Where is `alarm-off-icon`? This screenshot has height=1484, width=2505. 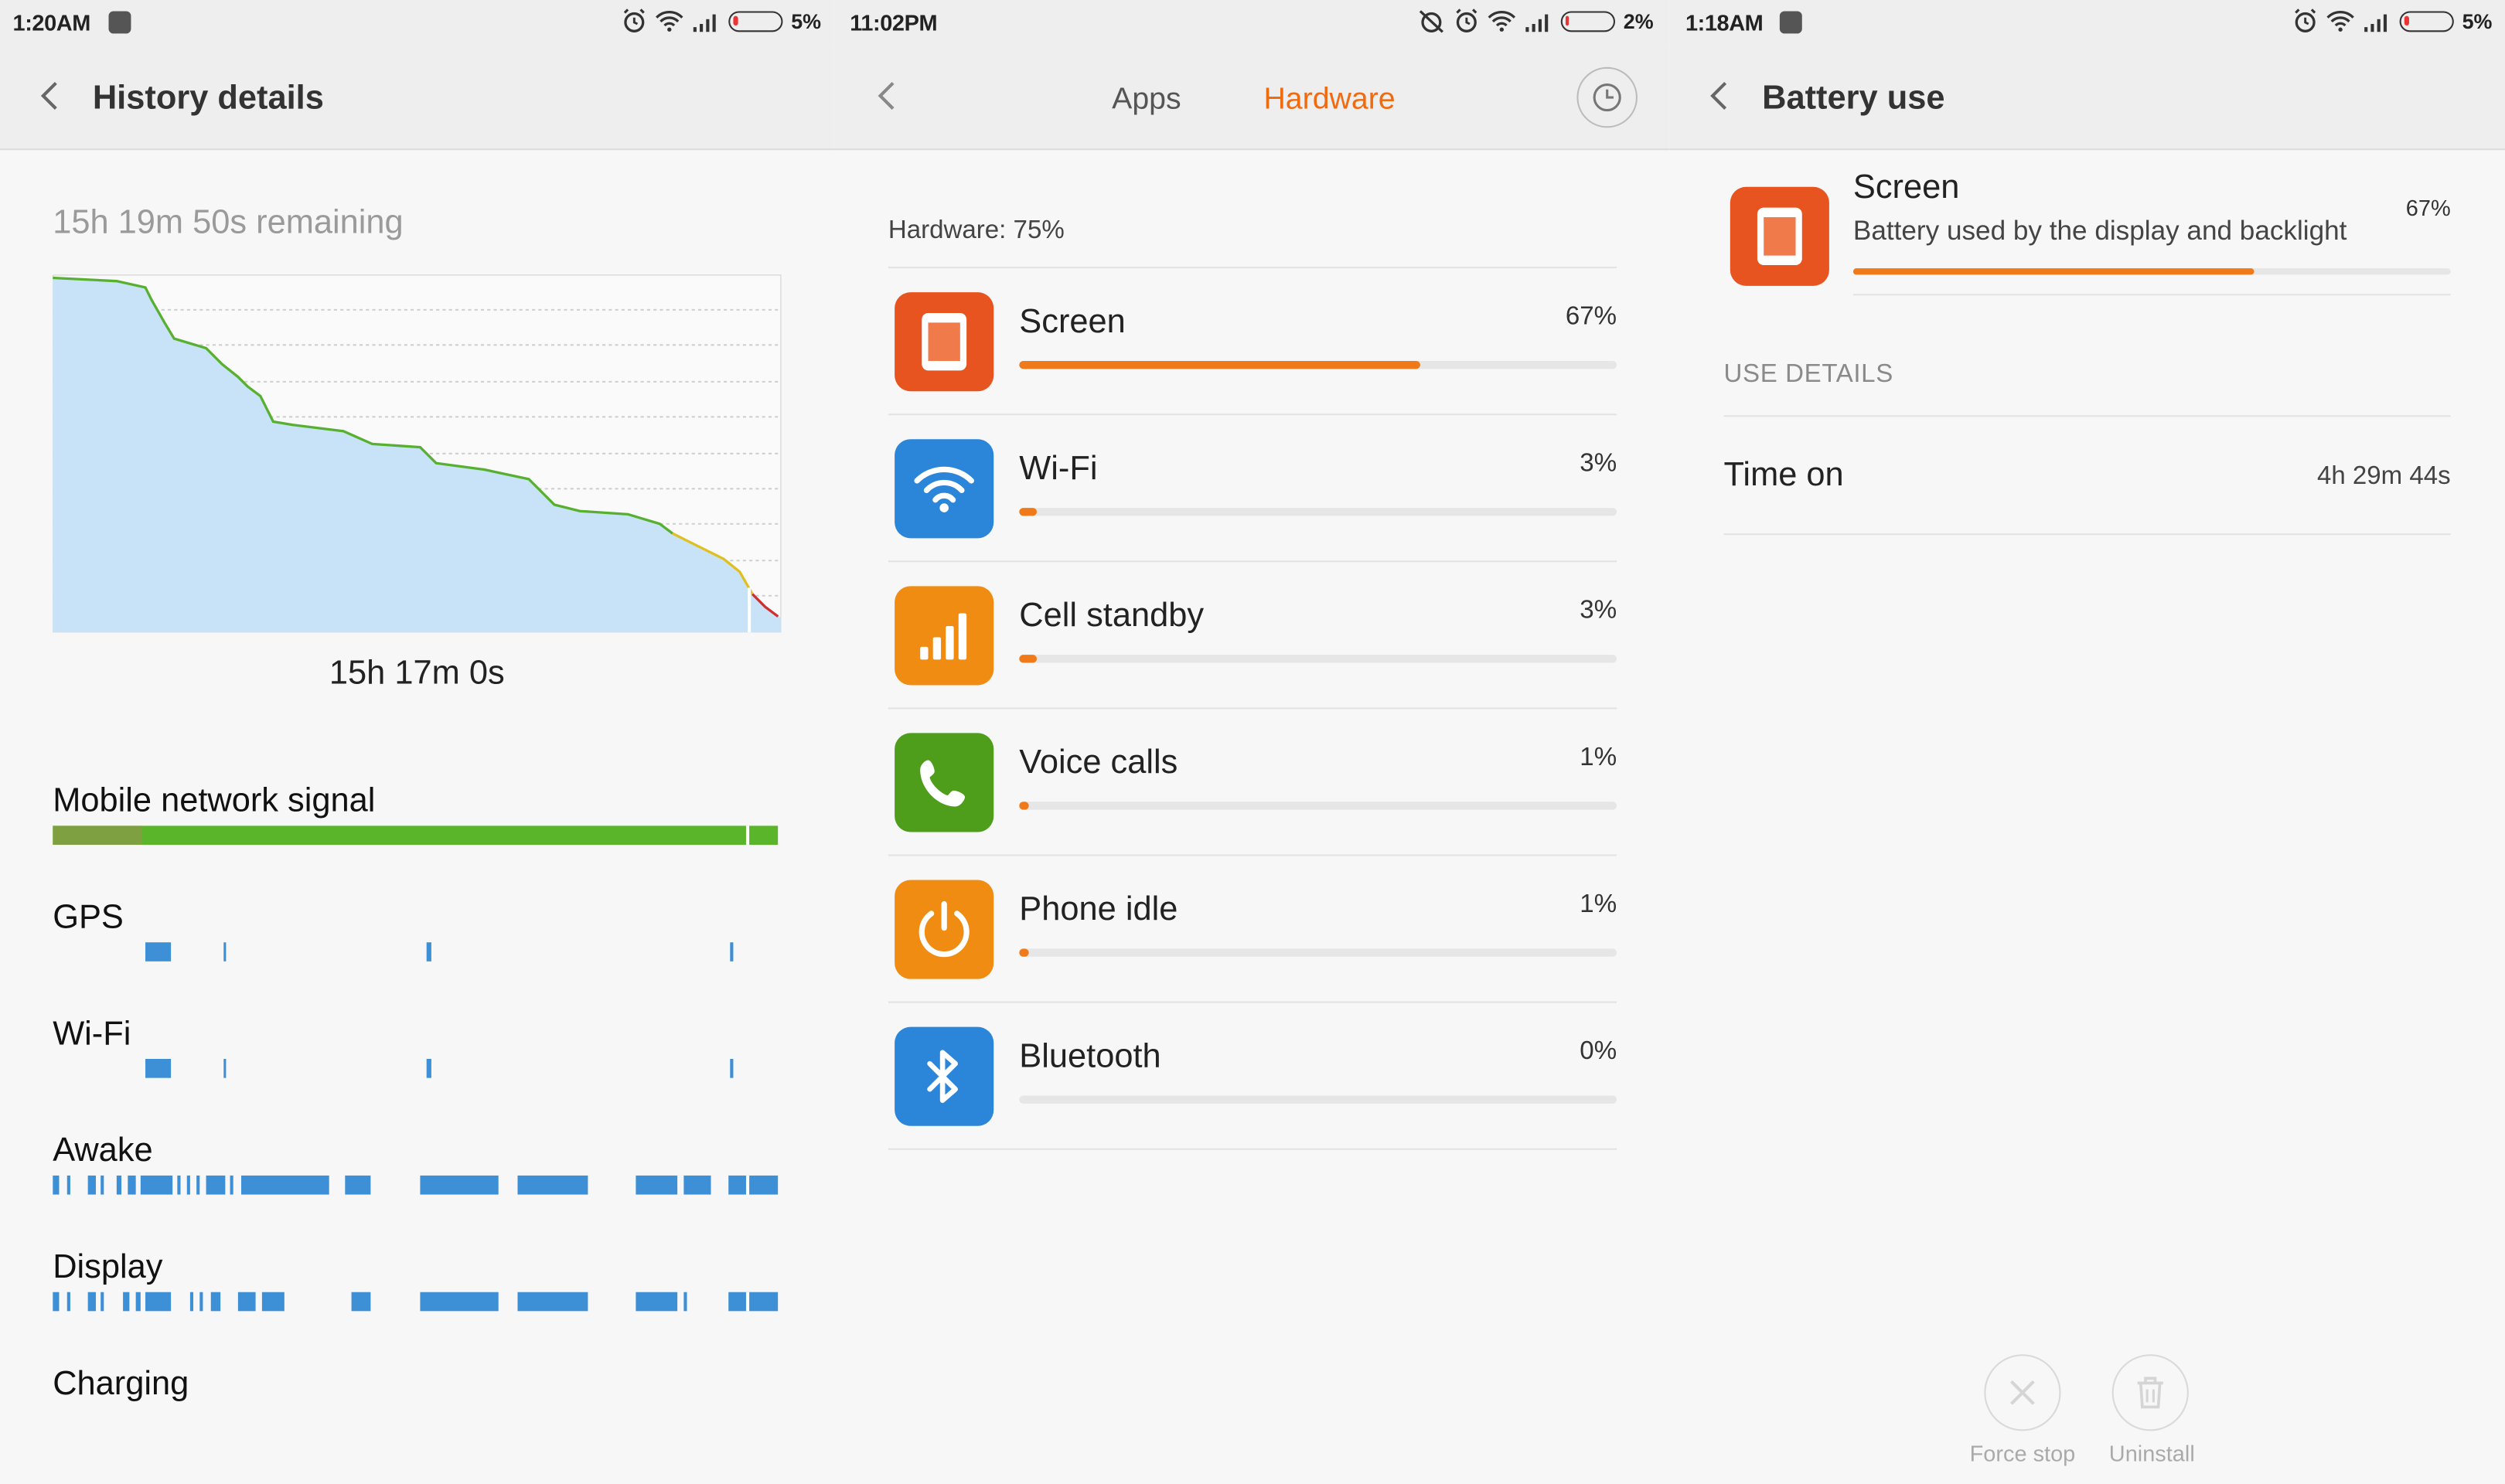
alarm-off-icon is located at coordinates (1432, 21).